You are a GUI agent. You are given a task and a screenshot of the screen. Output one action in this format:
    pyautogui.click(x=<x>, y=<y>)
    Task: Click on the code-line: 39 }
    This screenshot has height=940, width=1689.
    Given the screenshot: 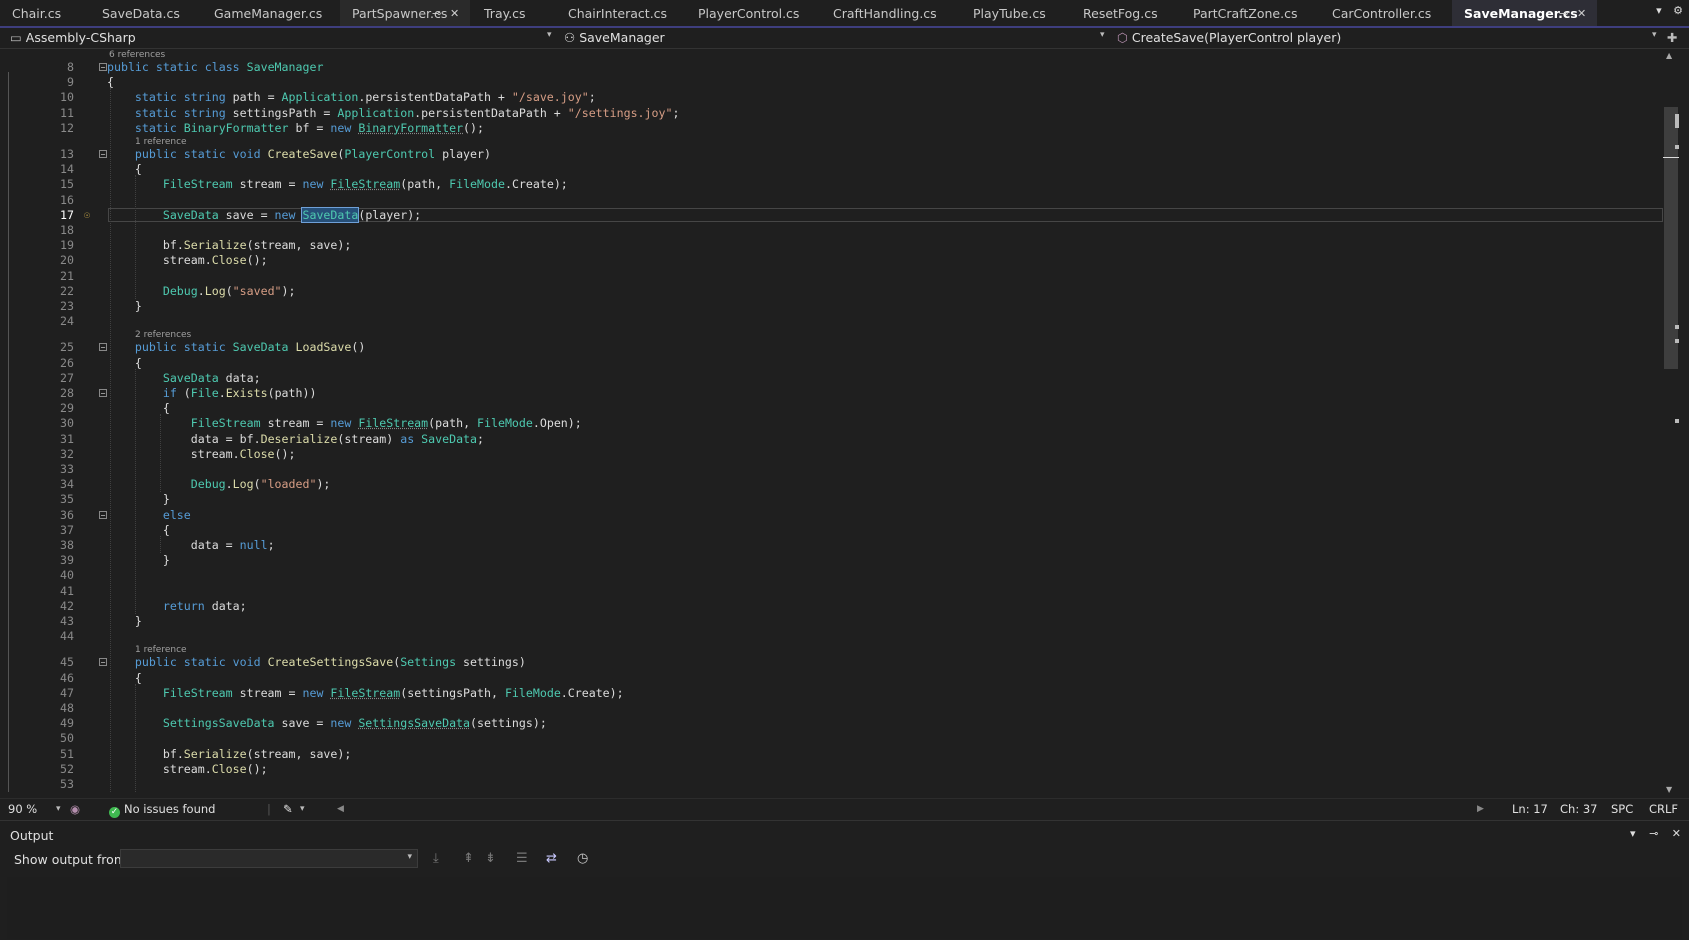 What is the action you would take?
    pyautogui.click(x=835, y=560)
    